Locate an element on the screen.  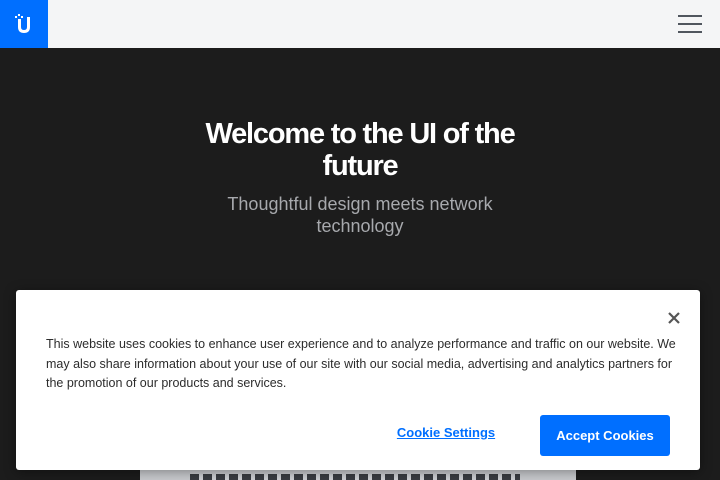
ubiquiti-logo-icon is located at coordinates (22, 23).